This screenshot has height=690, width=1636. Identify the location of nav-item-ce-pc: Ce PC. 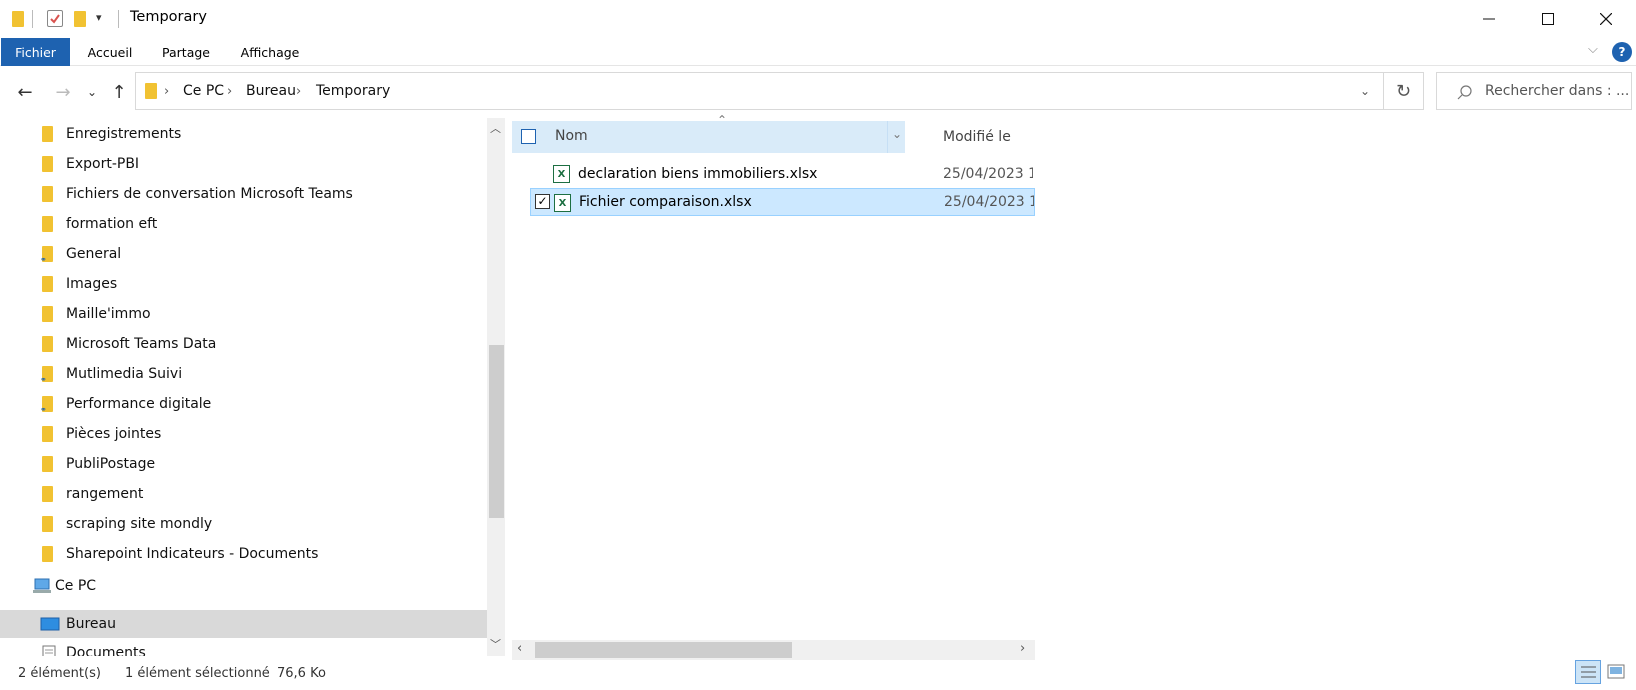
(243, 586).